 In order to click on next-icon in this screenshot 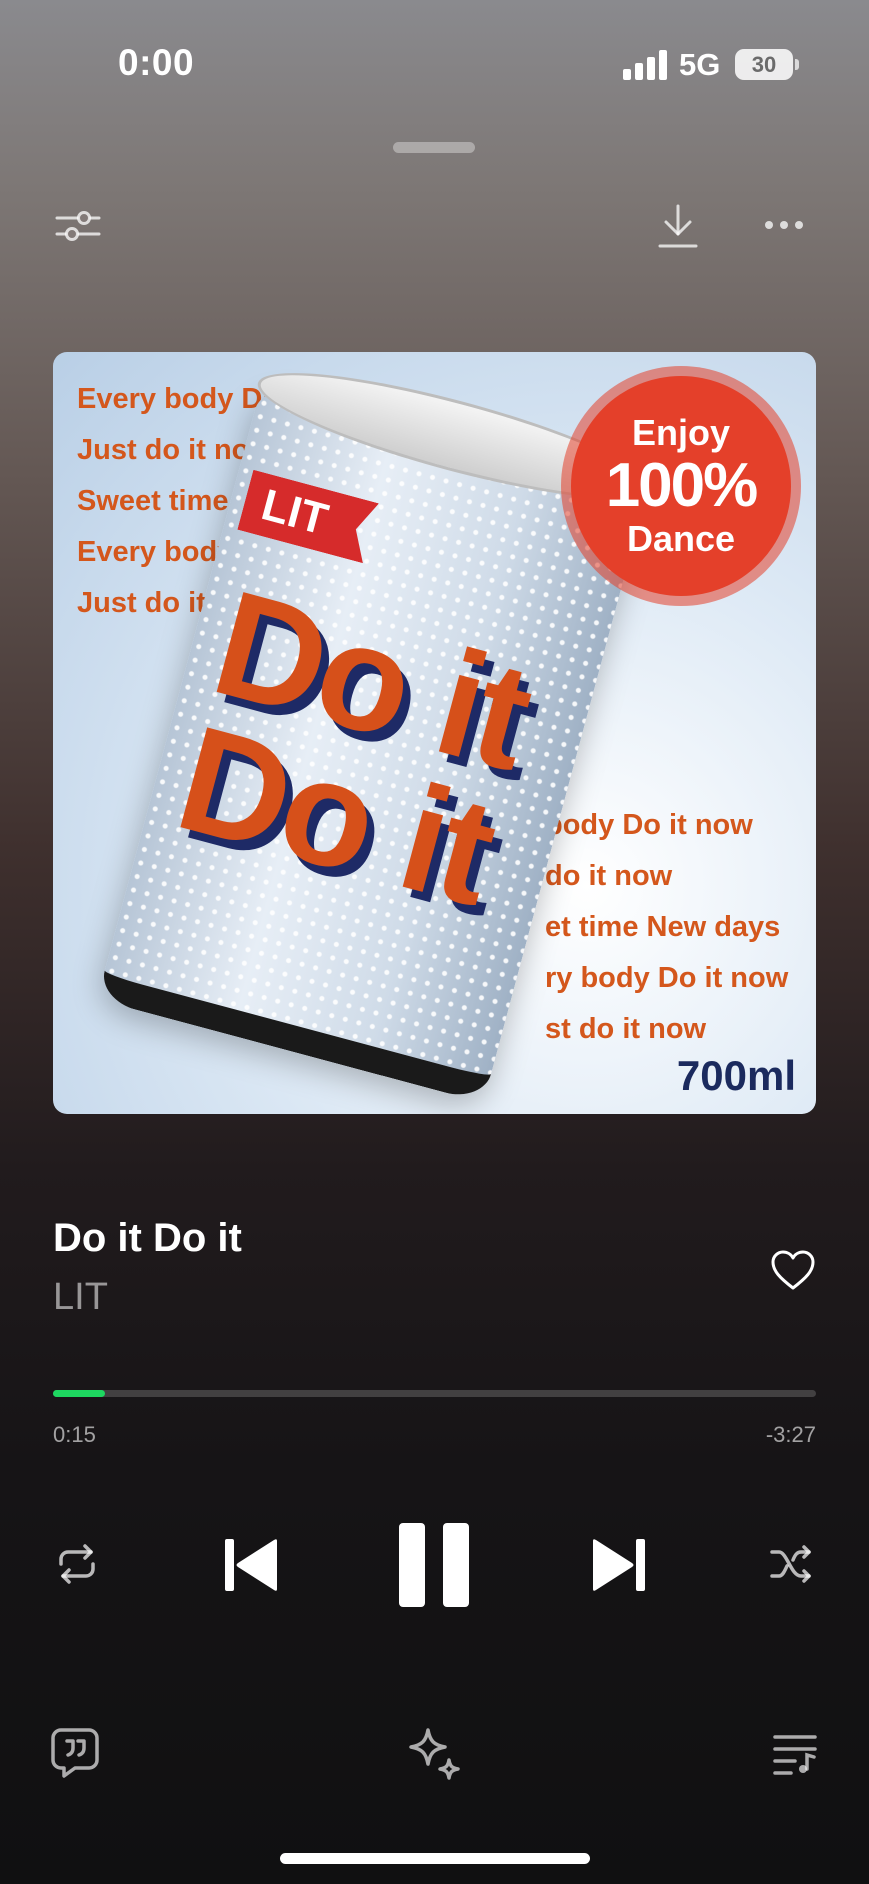, I will do `click(619, 1565)`.